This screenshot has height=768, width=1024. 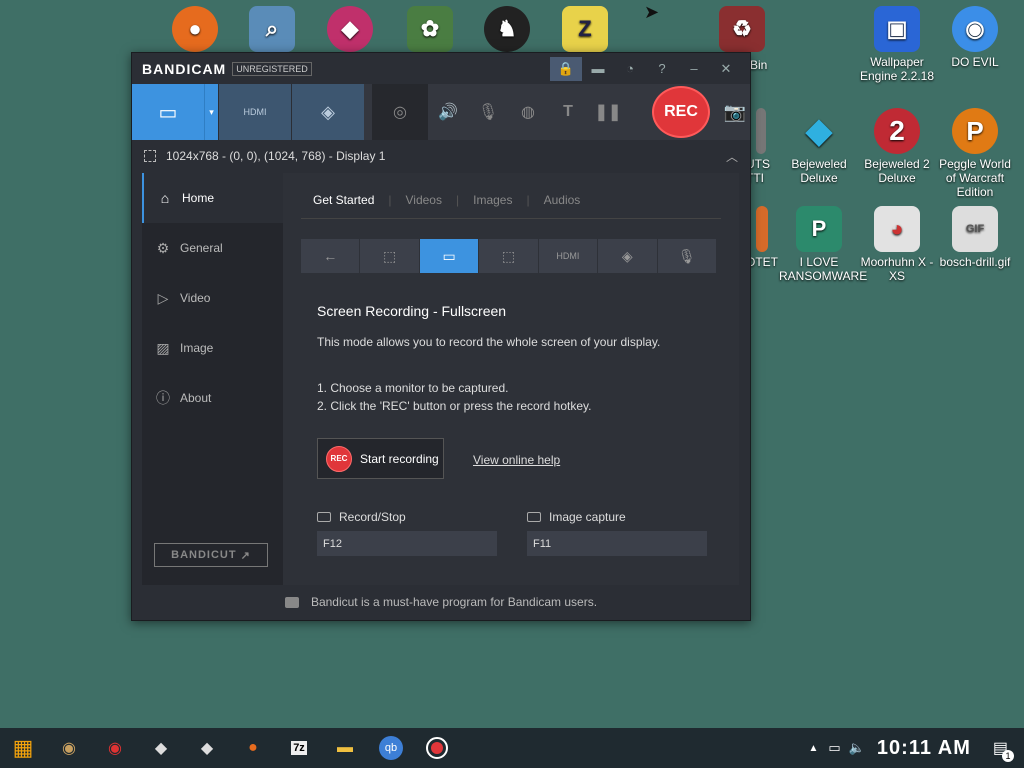 I want to click on flower-desktop-icon: ✿, so click(x=430, y=30).